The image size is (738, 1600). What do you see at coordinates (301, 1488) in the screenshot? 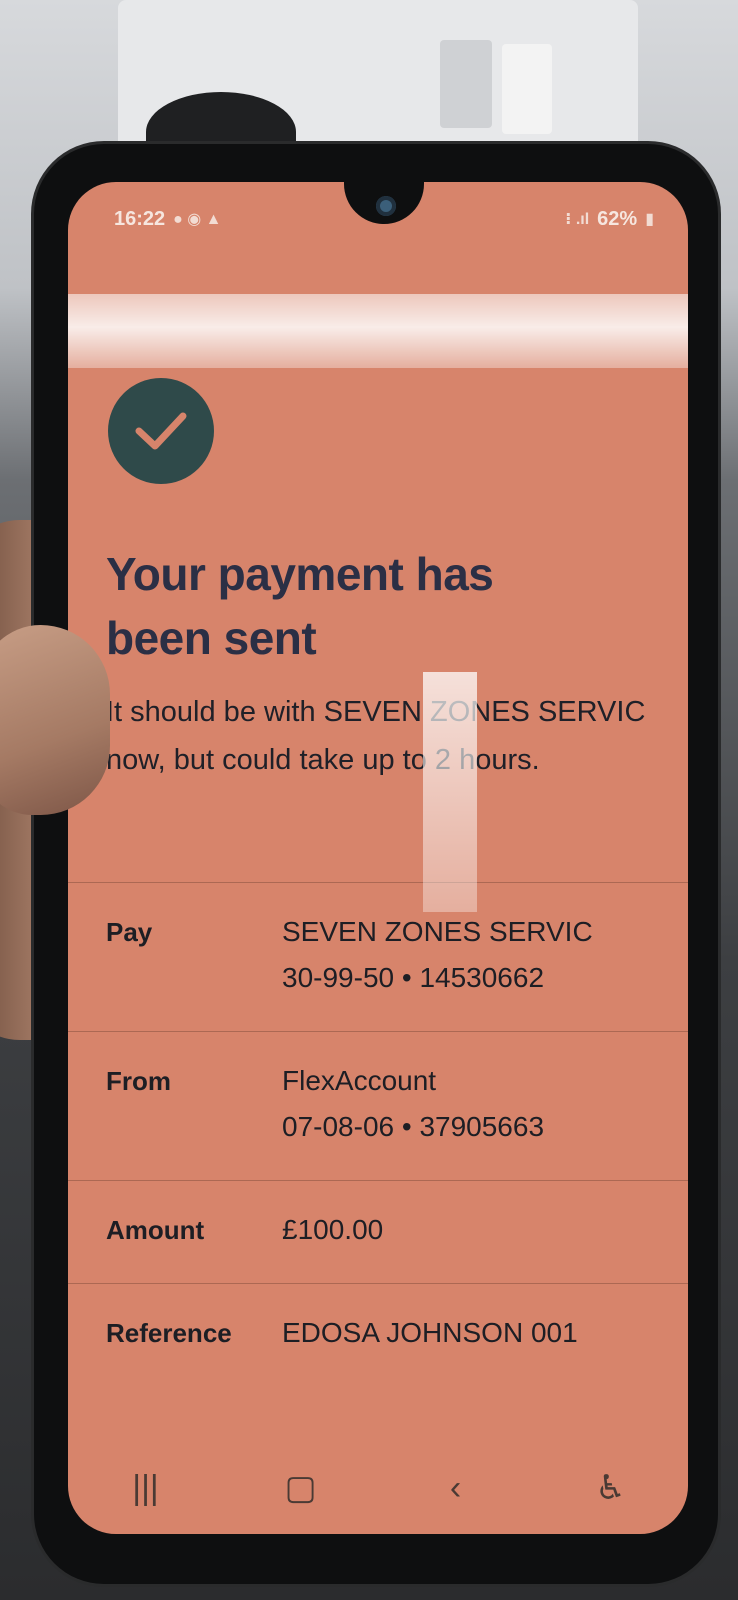
I see `home-icon: ▢` at bounding box center [301, 1488].